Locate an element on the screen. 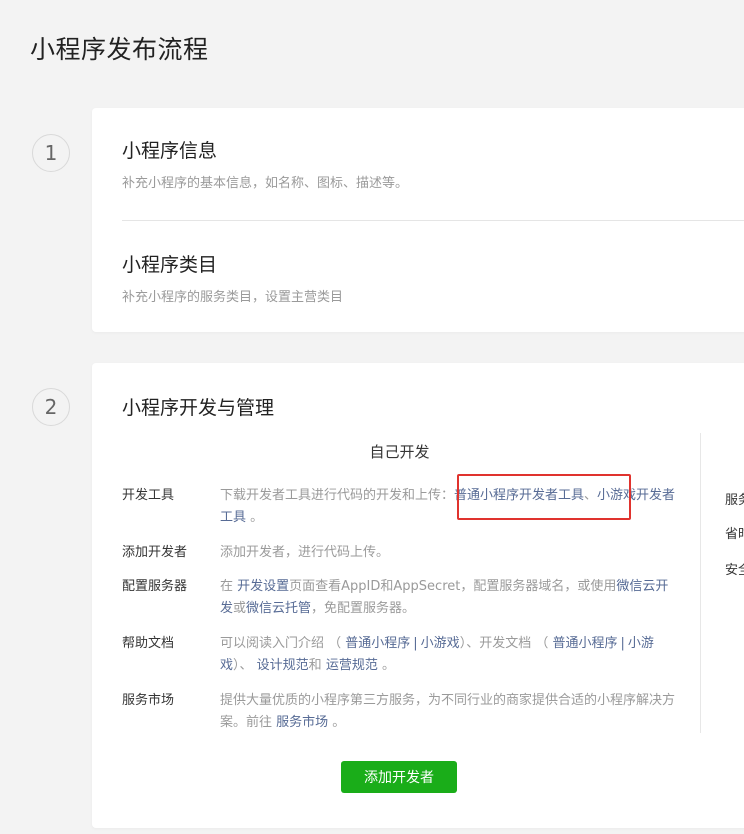  server-text-3: 或 is located at coordinates (240, 608).